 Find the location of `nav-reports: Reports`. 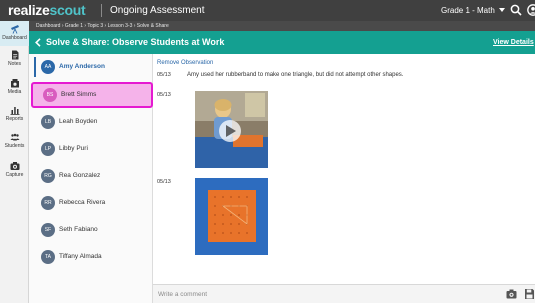

nav-reports: Reports is located at coordinates (14, 116).